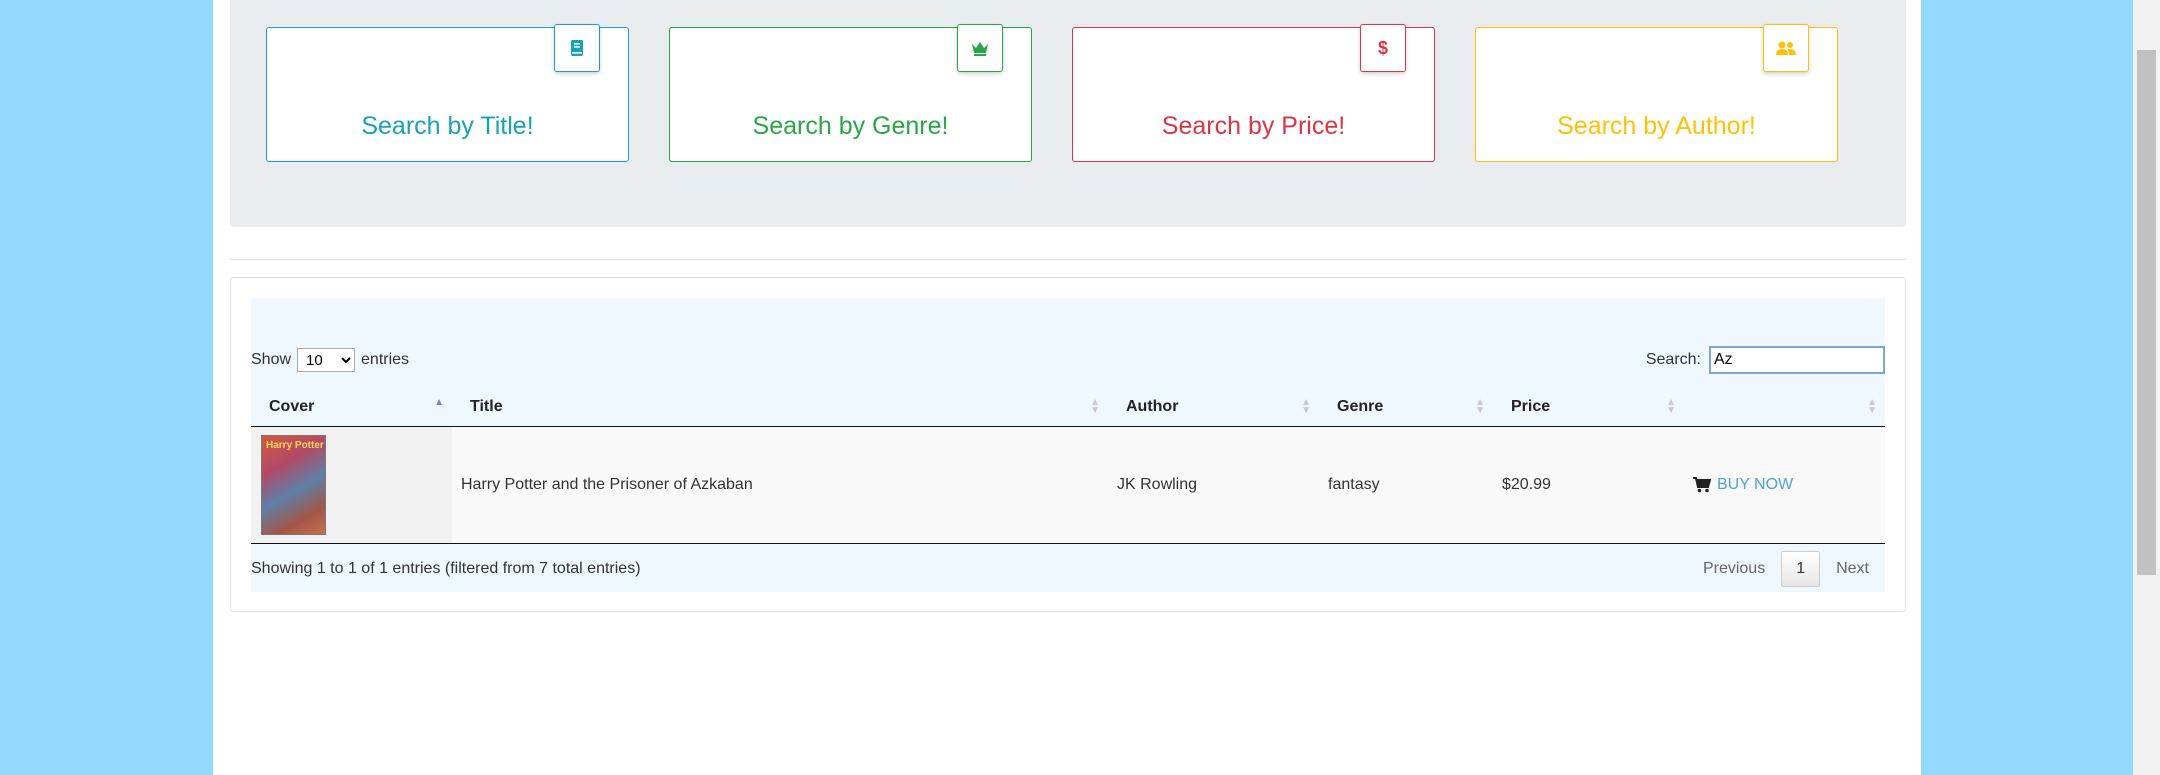 The height and width of the screenshot is (775, 2160). I want to click on column-cover-label: Cover, so click(292, 406).